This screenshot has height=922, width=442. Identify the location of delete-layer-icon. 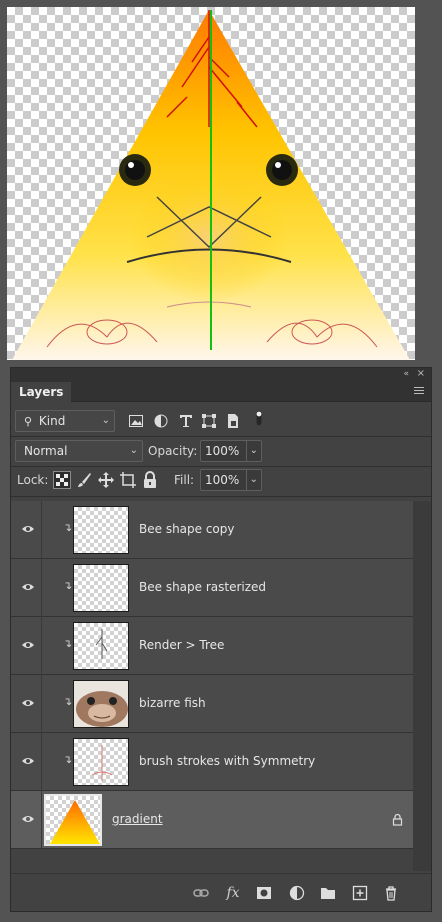
(391, 893).